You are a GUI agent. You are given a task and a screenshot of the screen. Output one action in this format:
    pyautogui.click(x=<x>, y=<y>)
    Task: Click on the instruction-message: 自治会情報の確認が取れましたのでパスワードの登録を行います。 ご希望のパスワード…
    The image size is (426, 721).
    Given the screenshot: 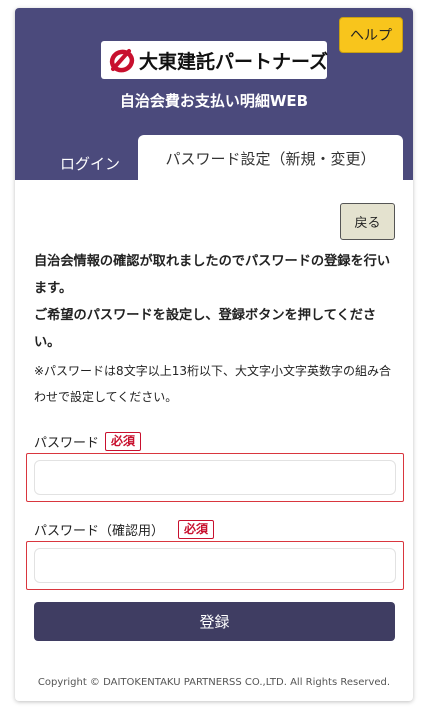 What is the action you would take?
    pyautogui.click(x=218, y=302)
    